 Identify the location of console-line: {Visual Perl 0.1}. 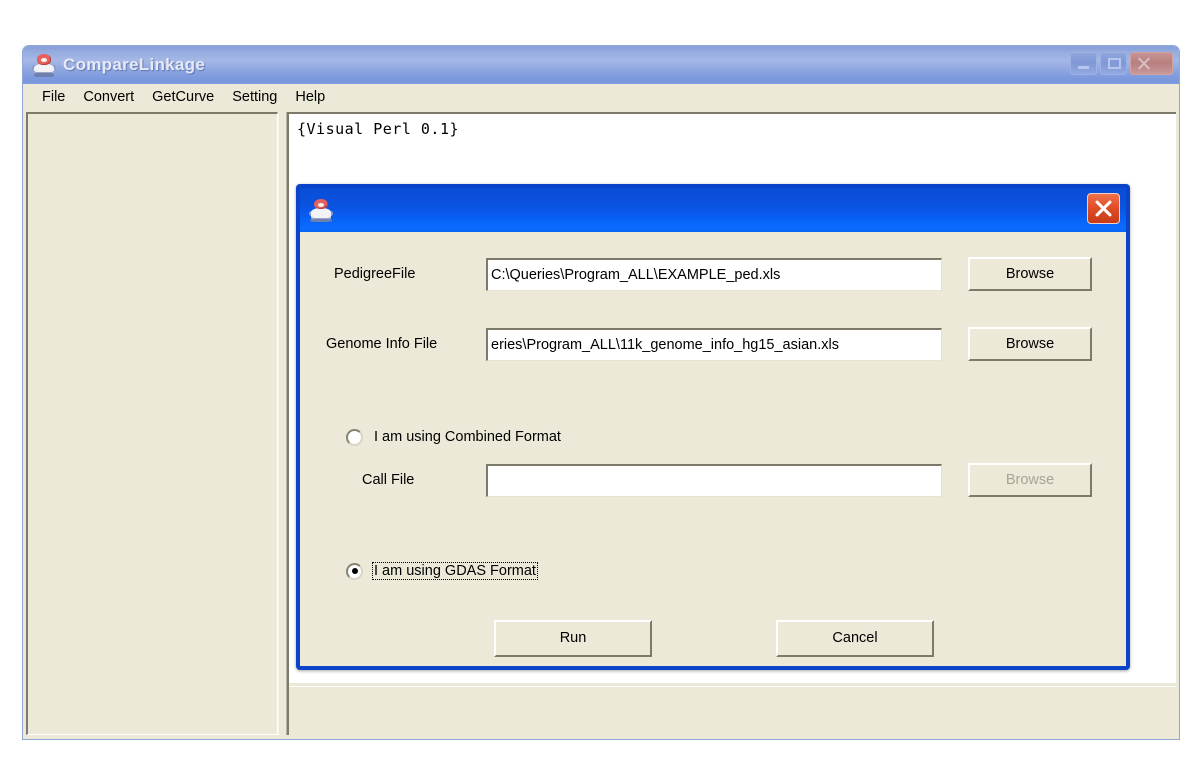
(378, 129).